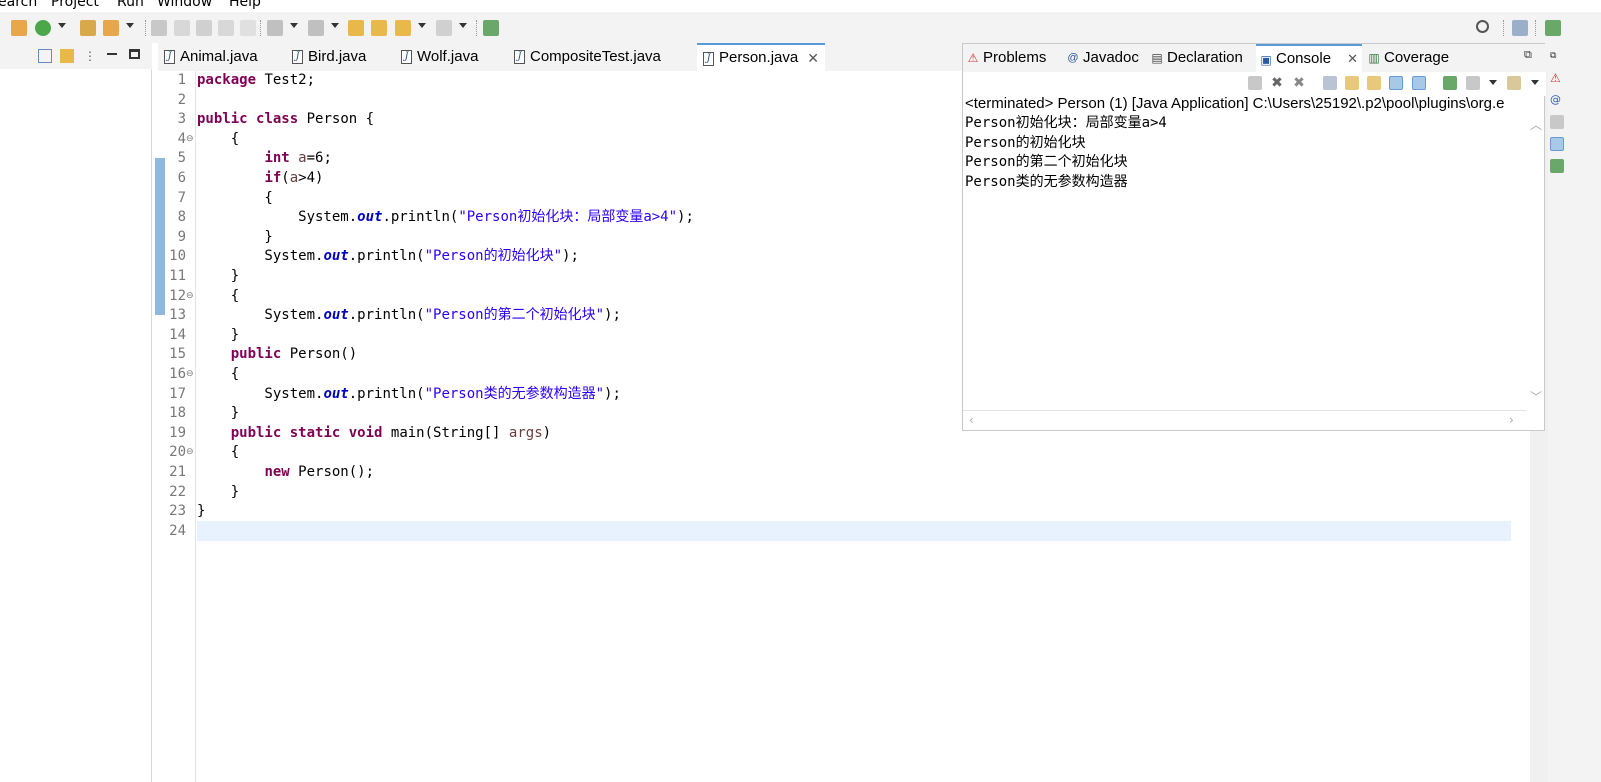 This screenshot has height=782, width=1601. What do you see at coordinates (1535, 262) in the screenshot?
I see `console-vertical-scrollbar: ︿ ﹀` at bounding box center [1535, 262].